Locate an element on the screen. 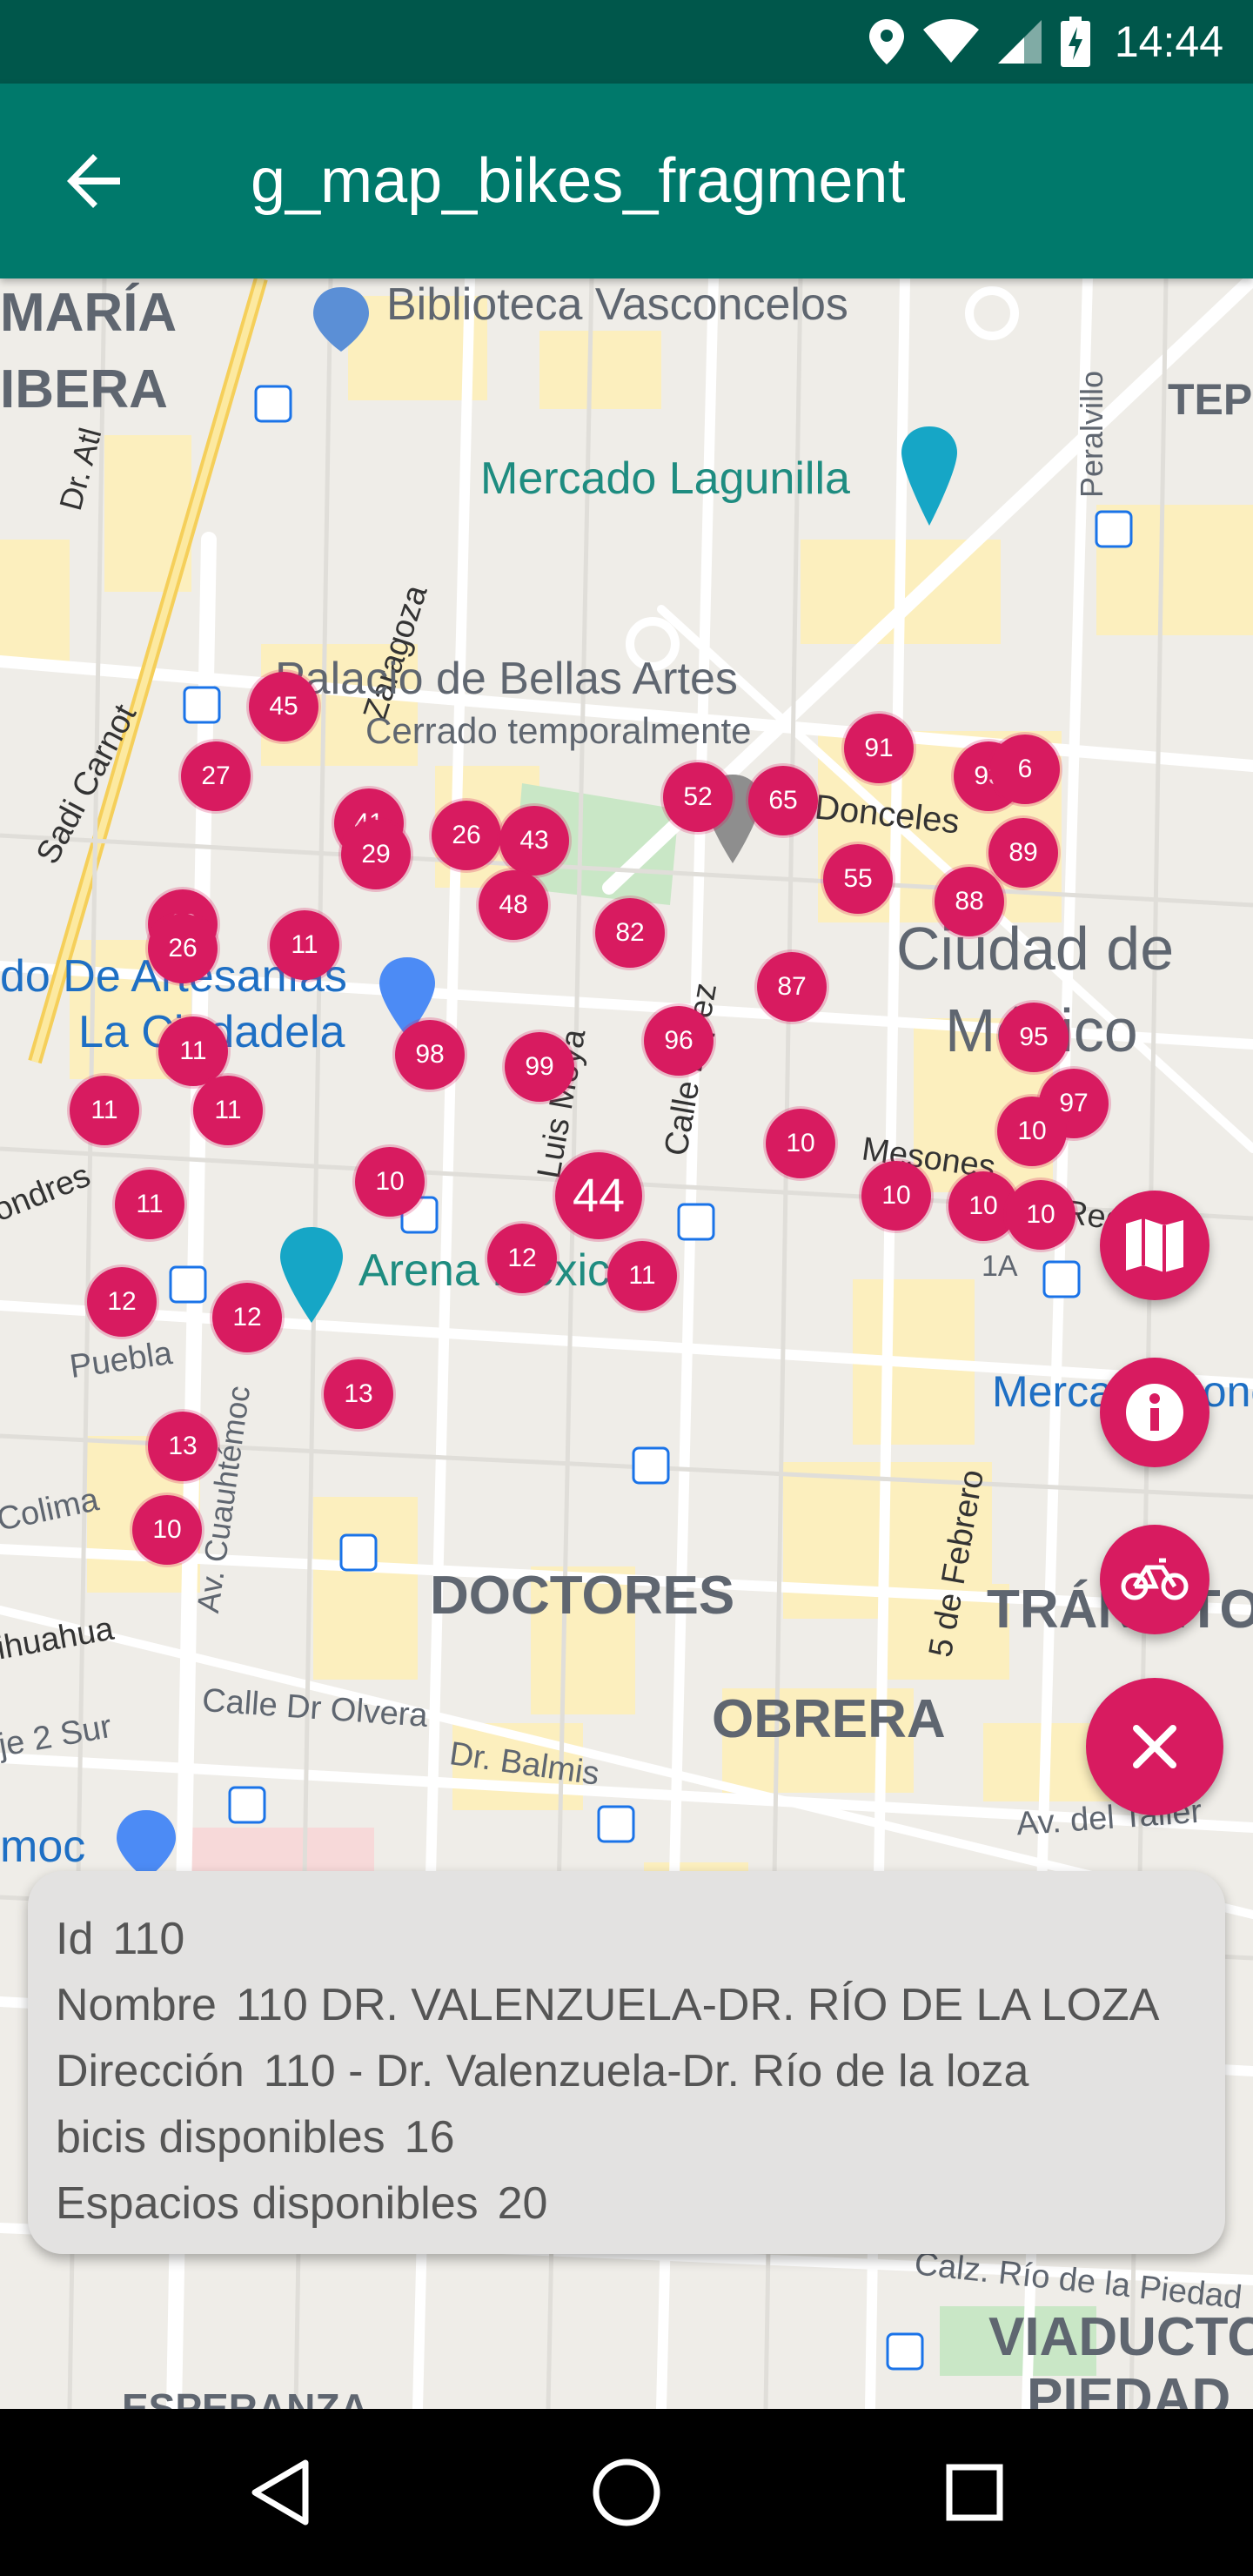 The image size is (1253, 2576). close-icon is located at coordinates (1154, 1747).